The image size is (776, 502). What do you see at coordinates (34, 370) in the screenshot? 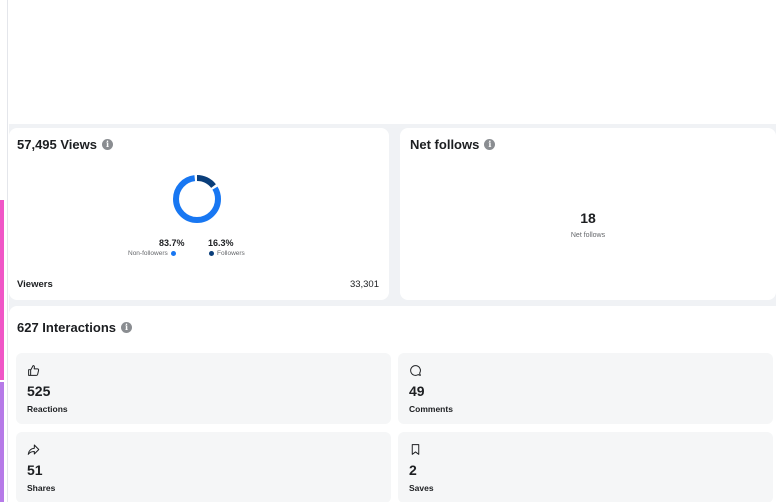
I see `thumbs-up-icon` at bounding box center [34, 370].